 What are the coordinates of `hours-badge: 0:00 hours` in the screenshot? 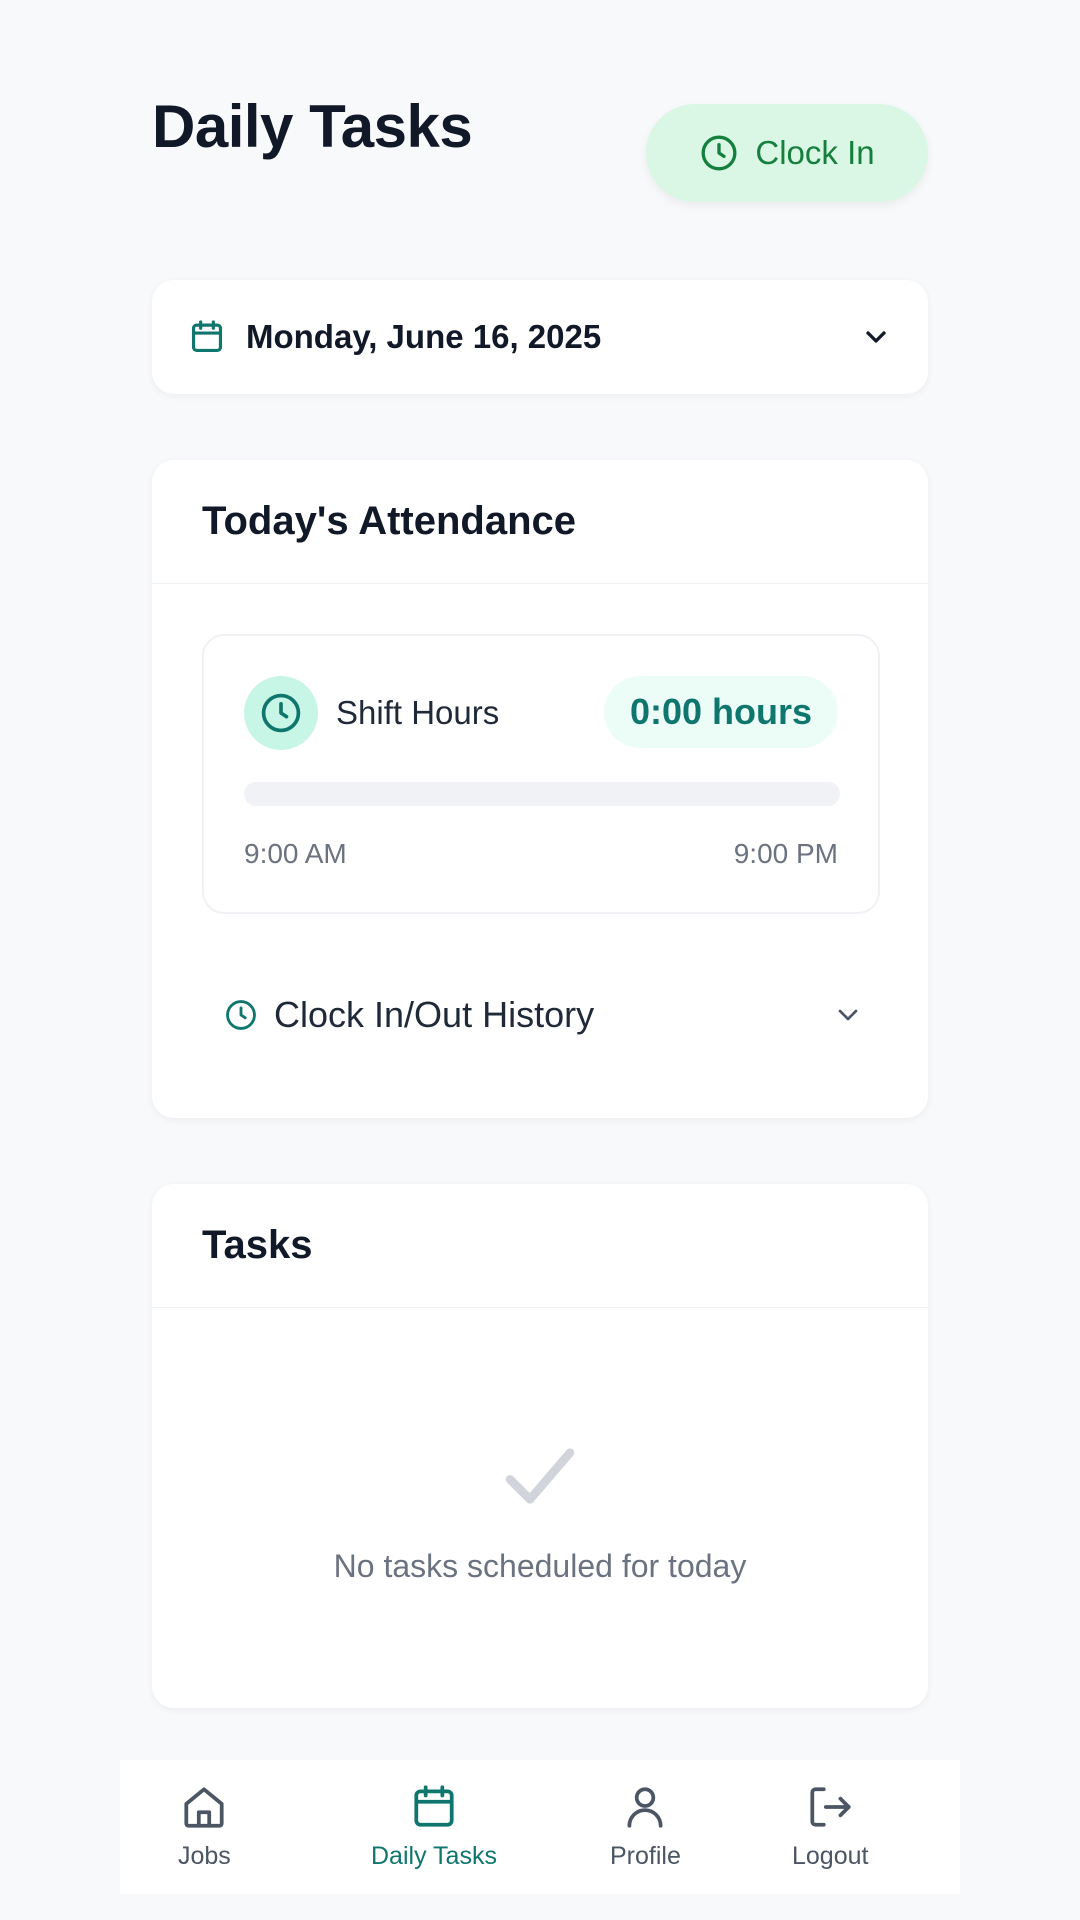 It's located at (720, 712).